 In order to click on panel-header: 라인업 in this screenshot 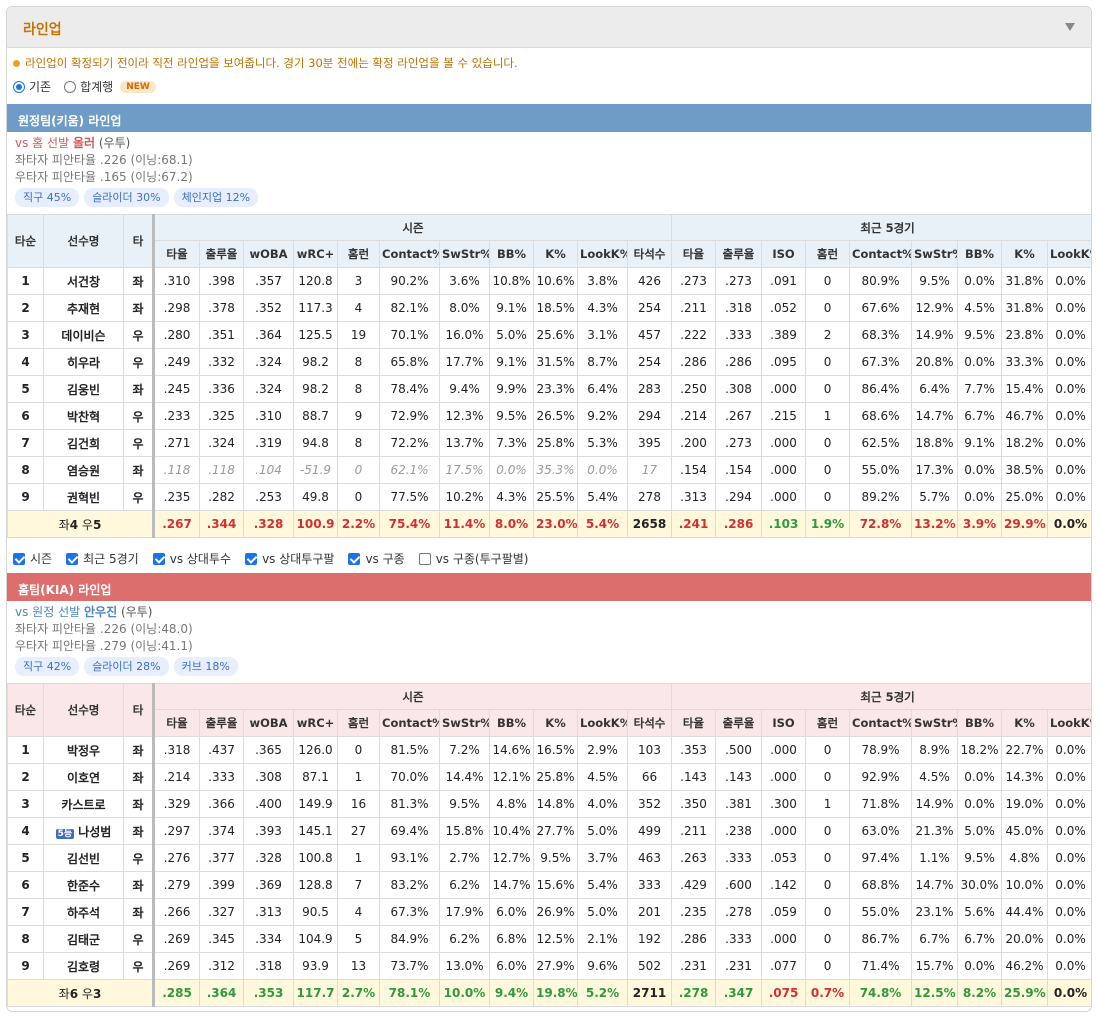, I will do `click(549, 27)`.